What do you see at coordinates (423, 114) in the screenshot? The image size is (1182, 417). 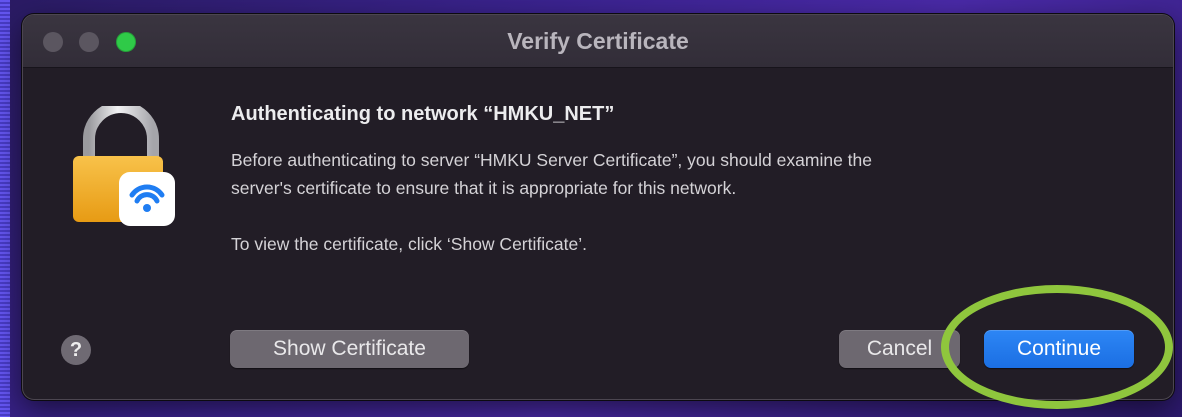 I see `dialog-heading: Authenticating to network “HMKU_NET”` at bounding box center [423, 114].